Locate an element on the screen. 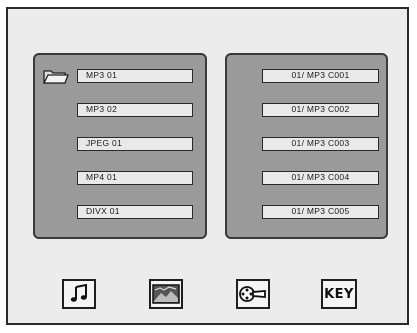  music-note-icon is located at coordinates (79, 294).